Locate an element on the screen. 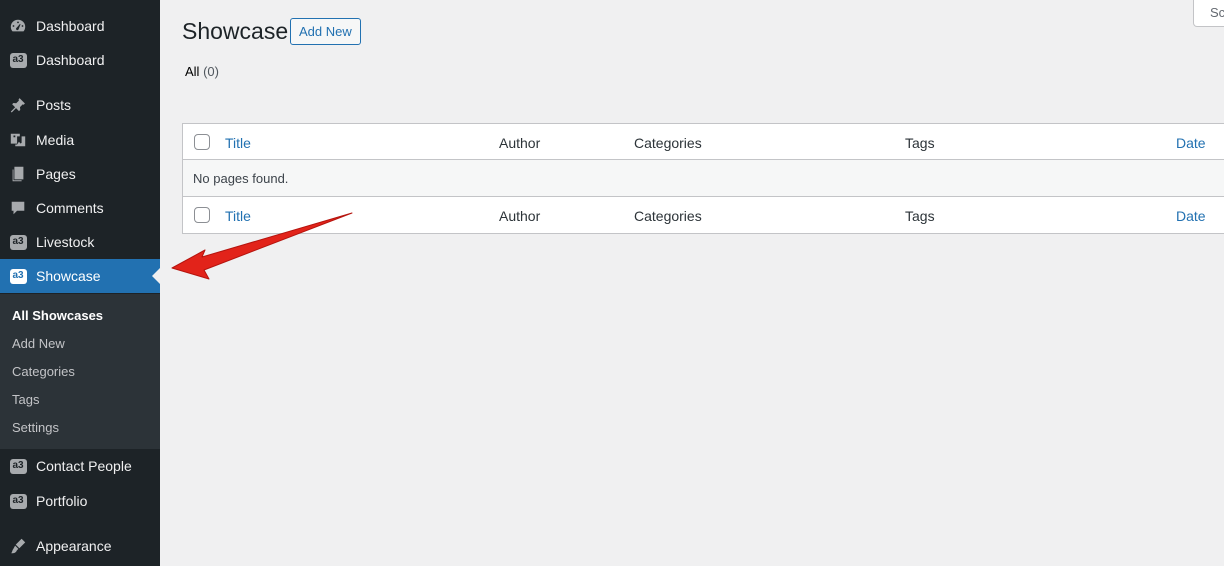  table-row: No pages found. is located at coordinates (703, 178).